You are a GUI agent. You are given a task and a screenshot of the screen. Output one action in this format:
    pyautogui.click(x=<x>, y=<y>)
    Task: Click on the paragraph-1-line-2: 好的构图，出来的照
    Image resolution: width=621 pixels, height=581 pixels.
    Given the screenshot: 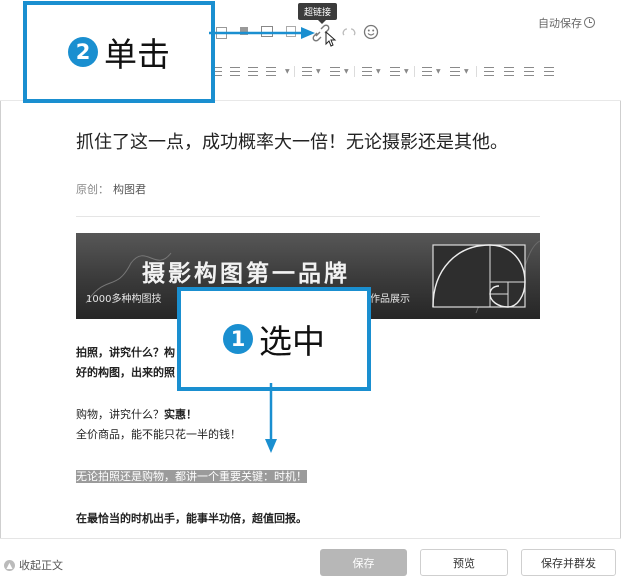 What is the action you would take?
    pyautogui.click(x=125, y=372)
    